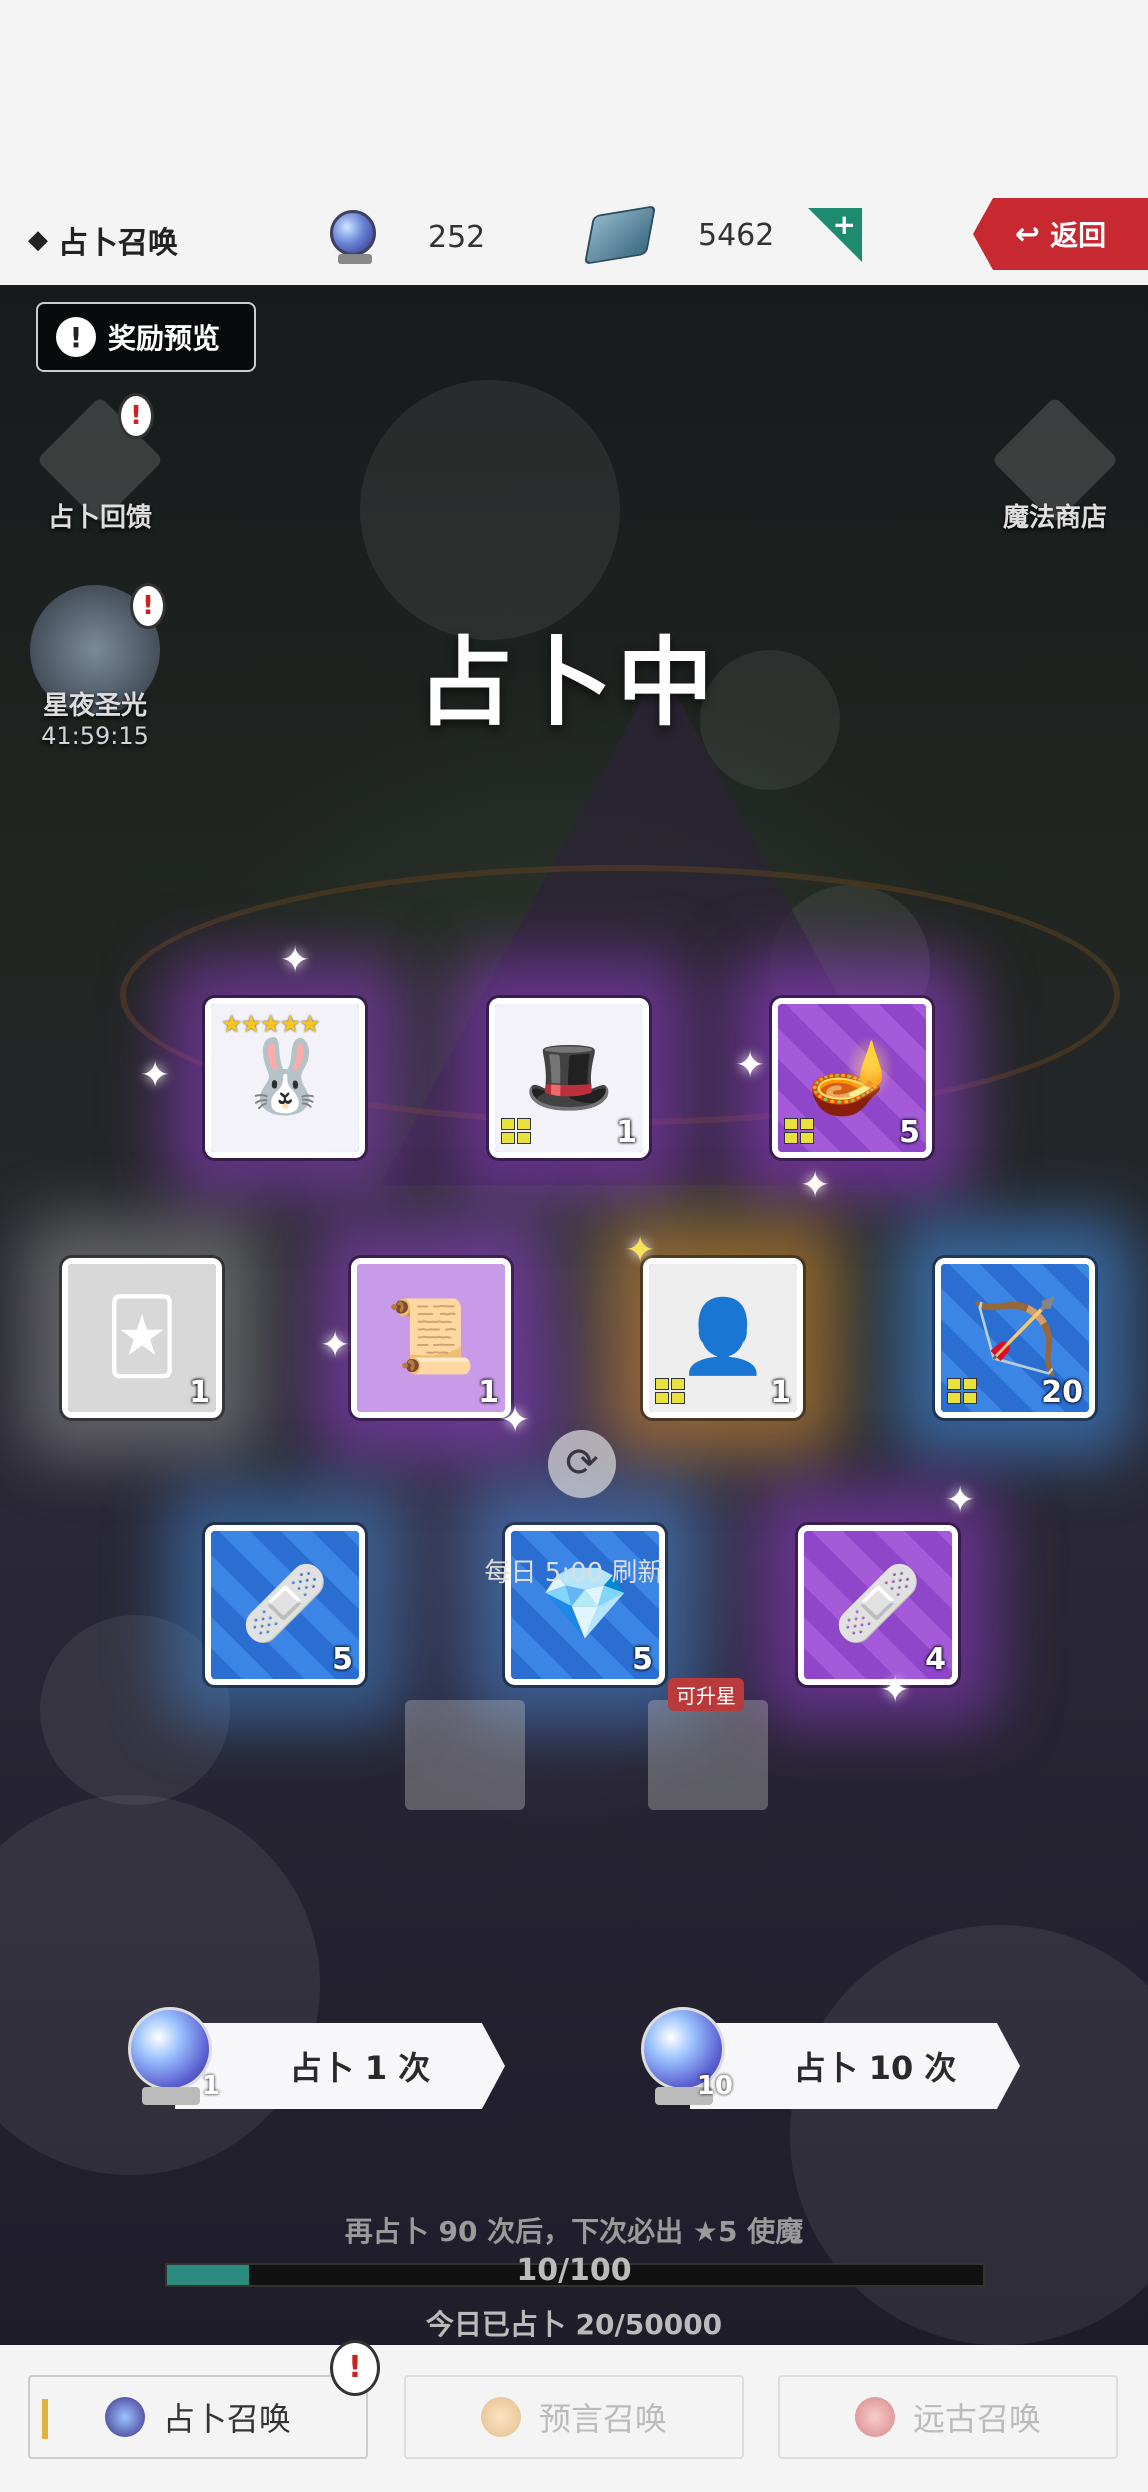 The image size is (1148, 2492). Describe the element at coordinates (935, 1659) in the screenshot. I see `card-count: 4` at that location.